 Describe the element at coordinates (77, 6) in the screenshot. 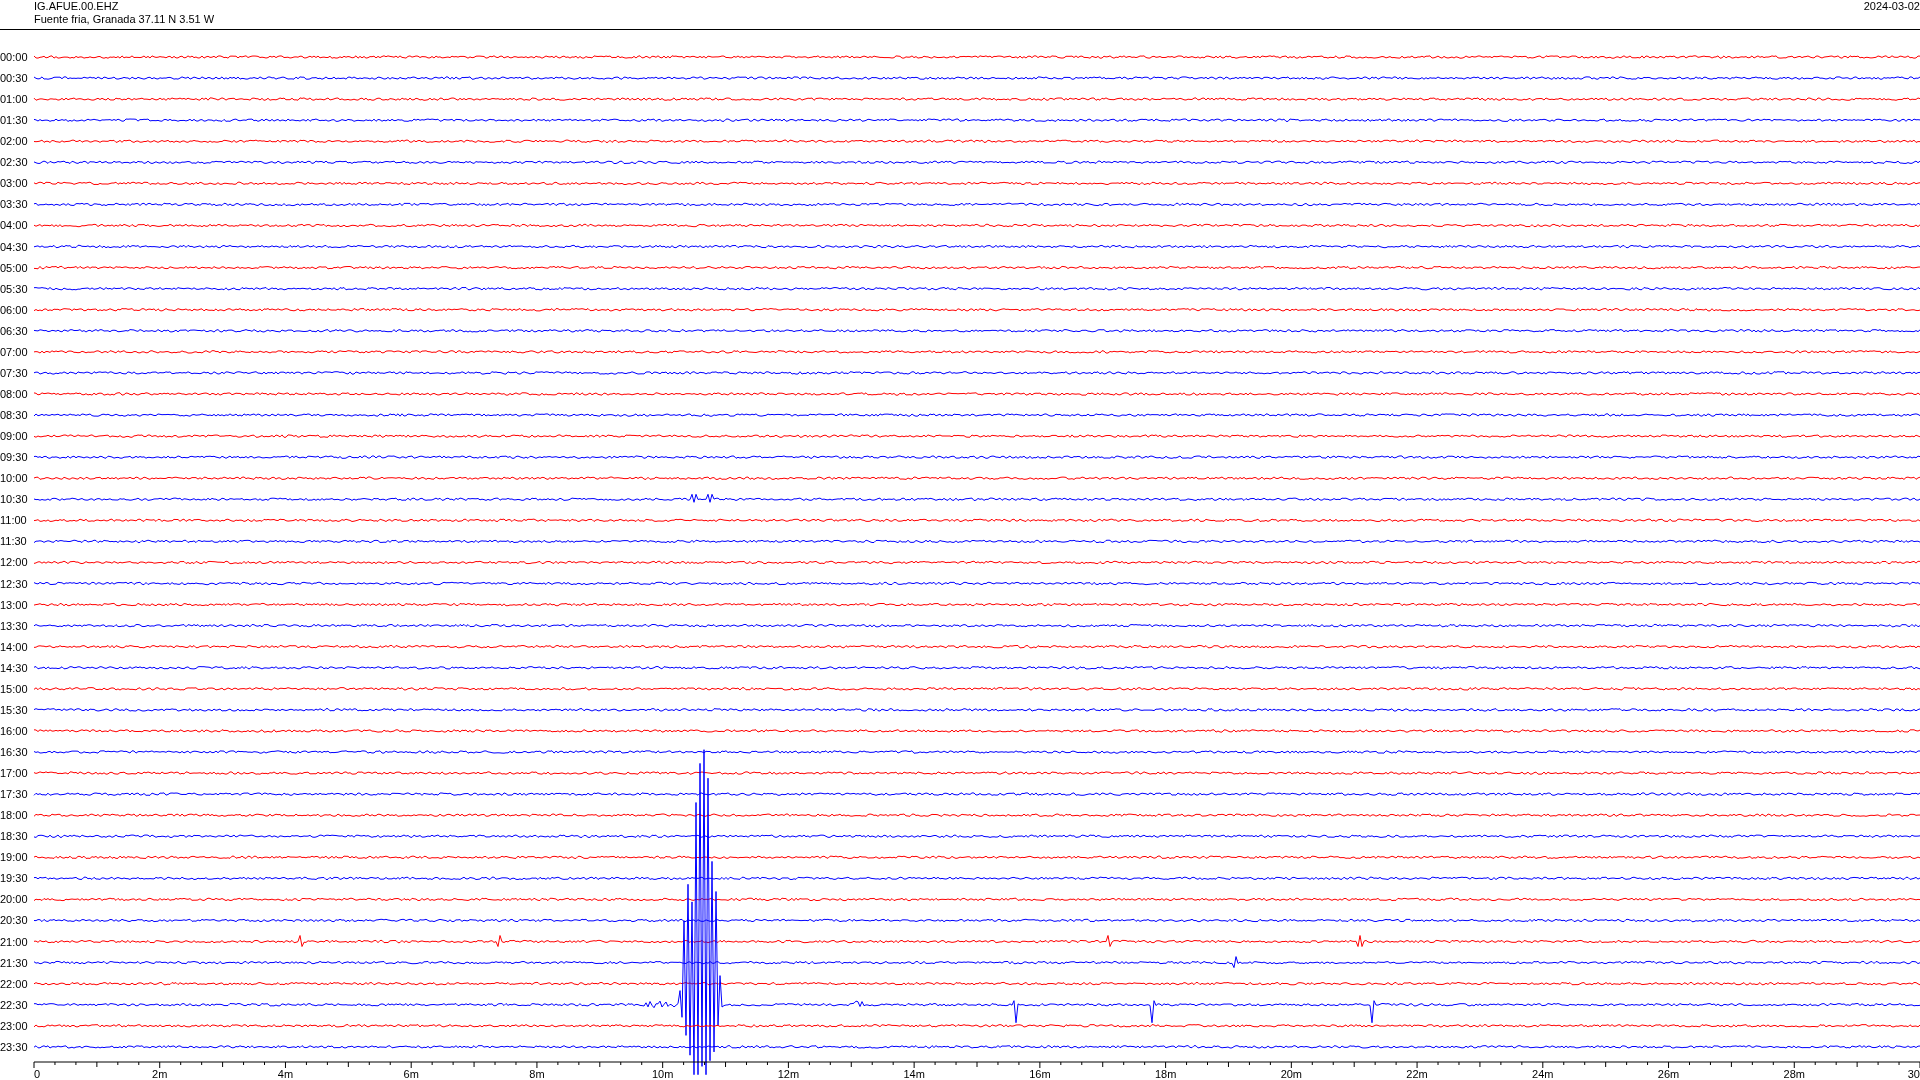

I see `station-code: IG.AFUE.00.EHZ` at that location.